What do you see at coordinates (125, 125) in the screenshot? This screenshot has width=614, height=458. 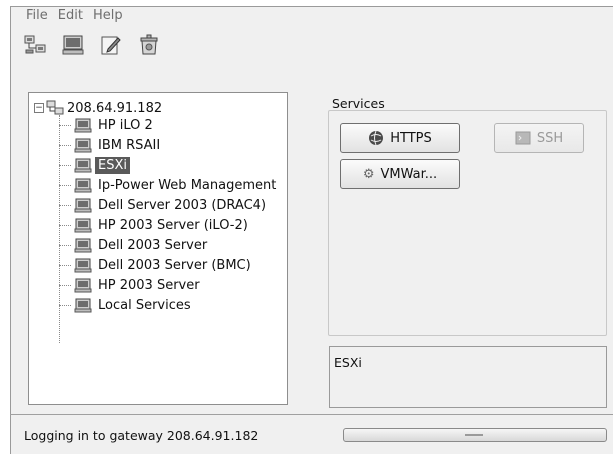 I see `tree-item-label: HP iLO 2` at bounding box center [125, 125].